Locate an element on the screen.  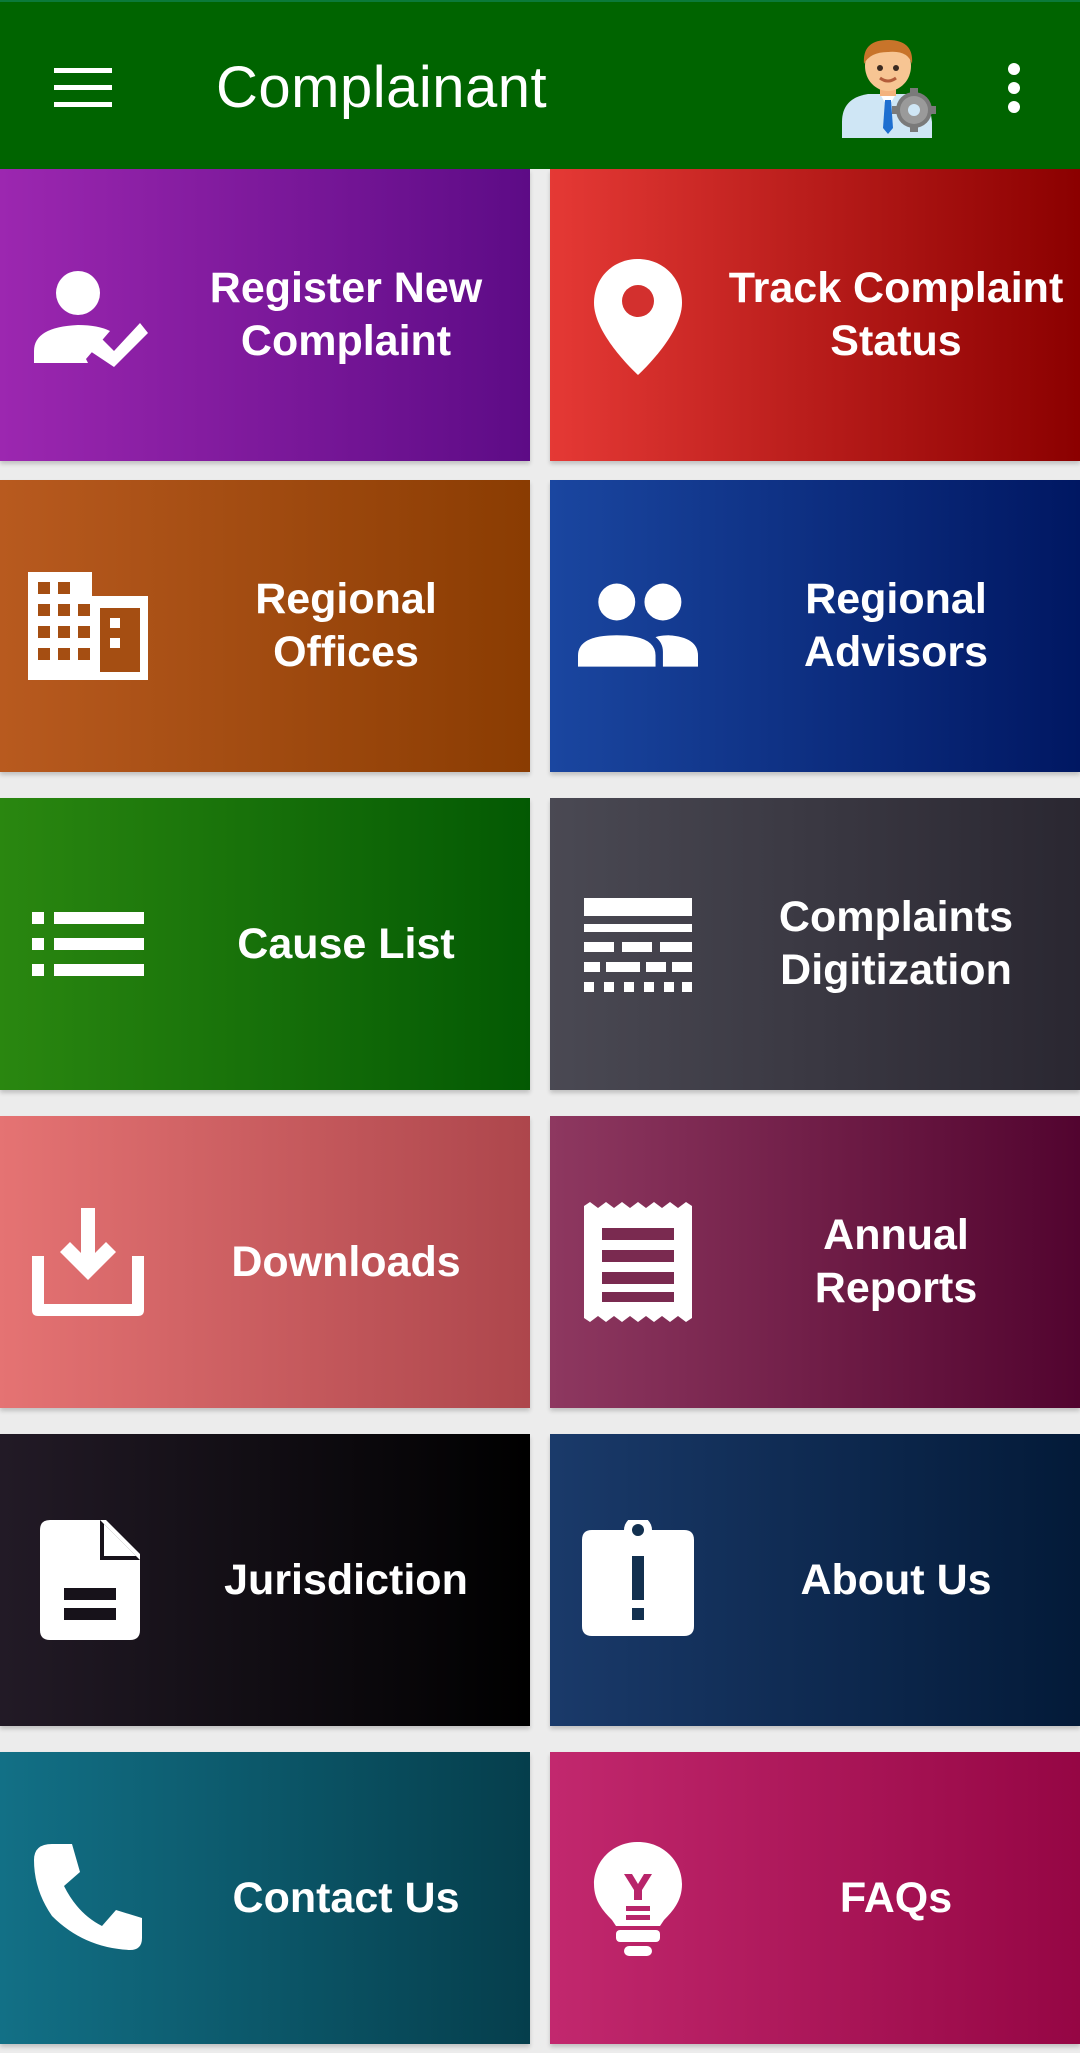
tile-cause-list: Cause List is located at coordinates (265, 944).